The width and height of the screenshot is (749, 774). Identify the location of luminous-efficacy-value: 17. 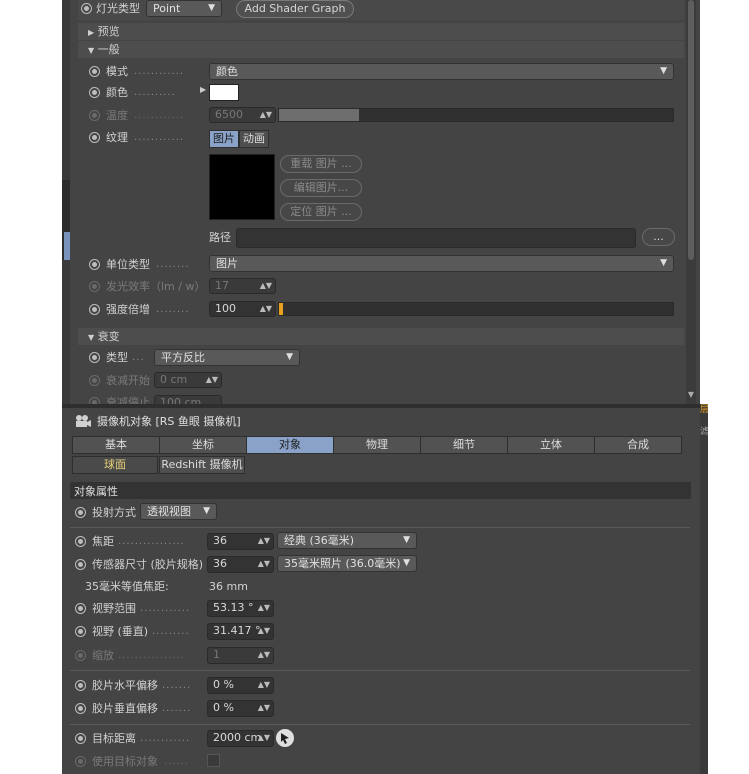
(222, 285).